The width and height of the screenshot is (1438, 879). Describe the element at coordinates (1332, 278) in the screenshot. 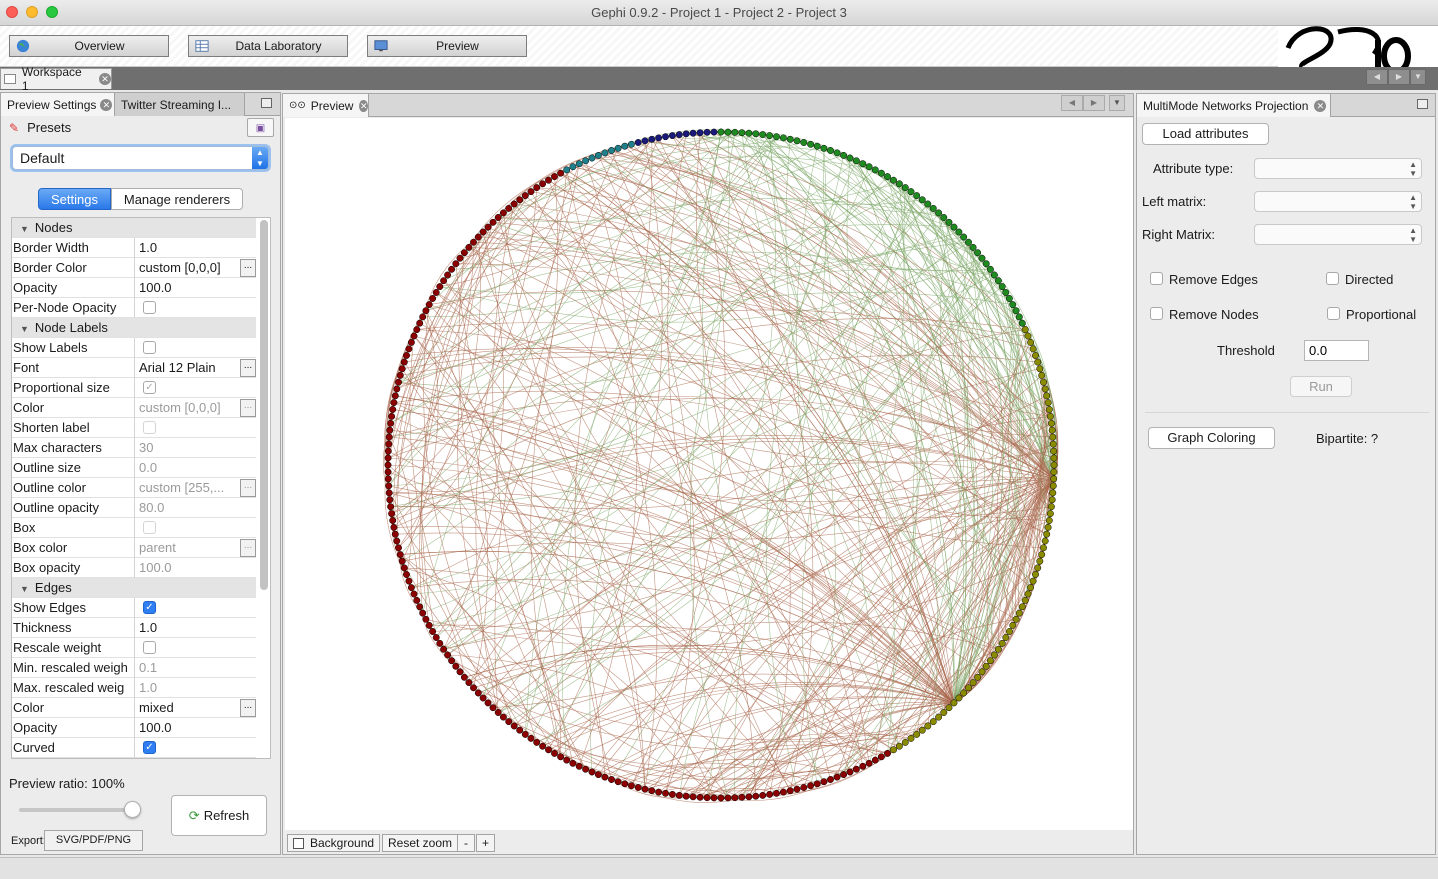

I see `directed-checkbox` at that location.